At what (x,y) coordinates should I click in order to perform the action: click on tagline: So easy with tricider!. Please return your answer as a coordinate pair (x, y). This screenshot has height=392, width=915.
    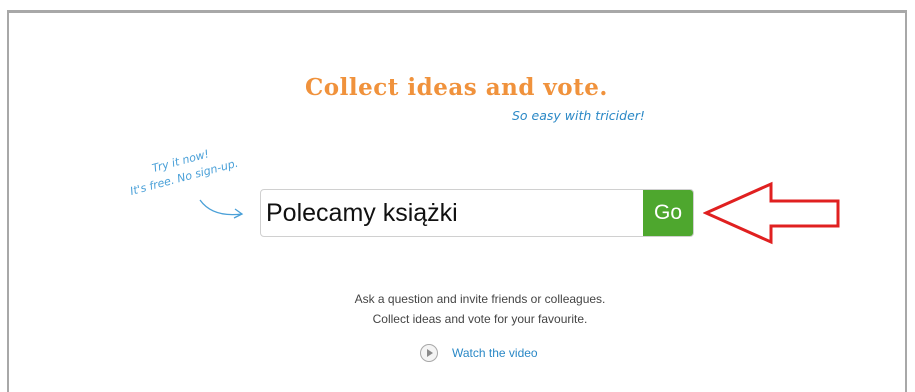
    Looking at the image, I should click on (578, 115).